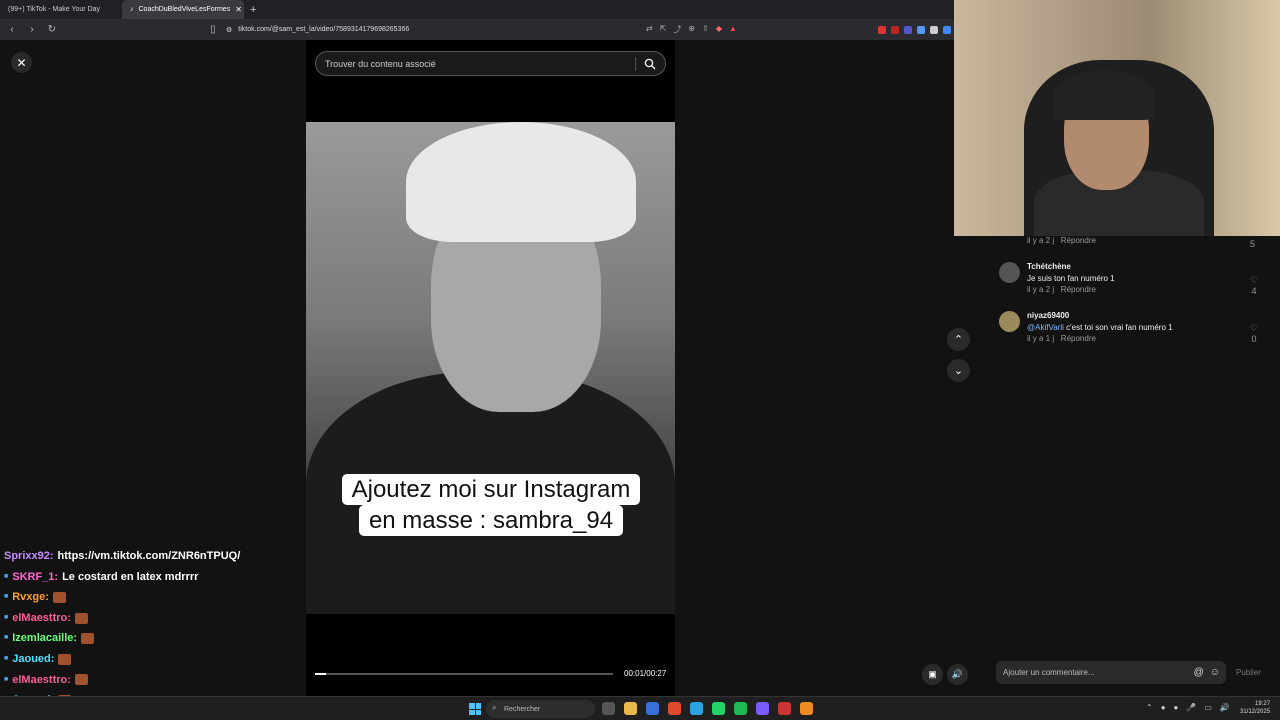 The width and height of the screenshot is (1280, 720). Describe the element at coordinates (677, 29) in the screenshot. I see `share-icon: ⤴` at that location.